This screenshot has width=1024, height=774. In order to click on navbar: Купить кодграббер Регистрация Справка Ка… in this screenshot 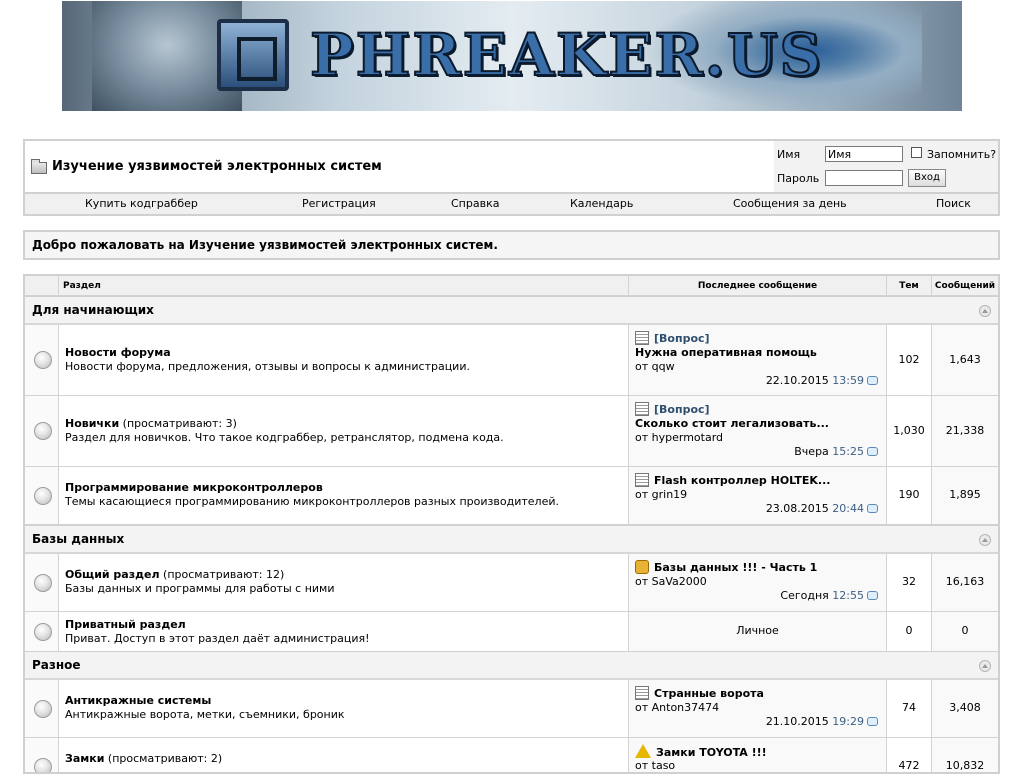, I will do `click(511, 205)`.